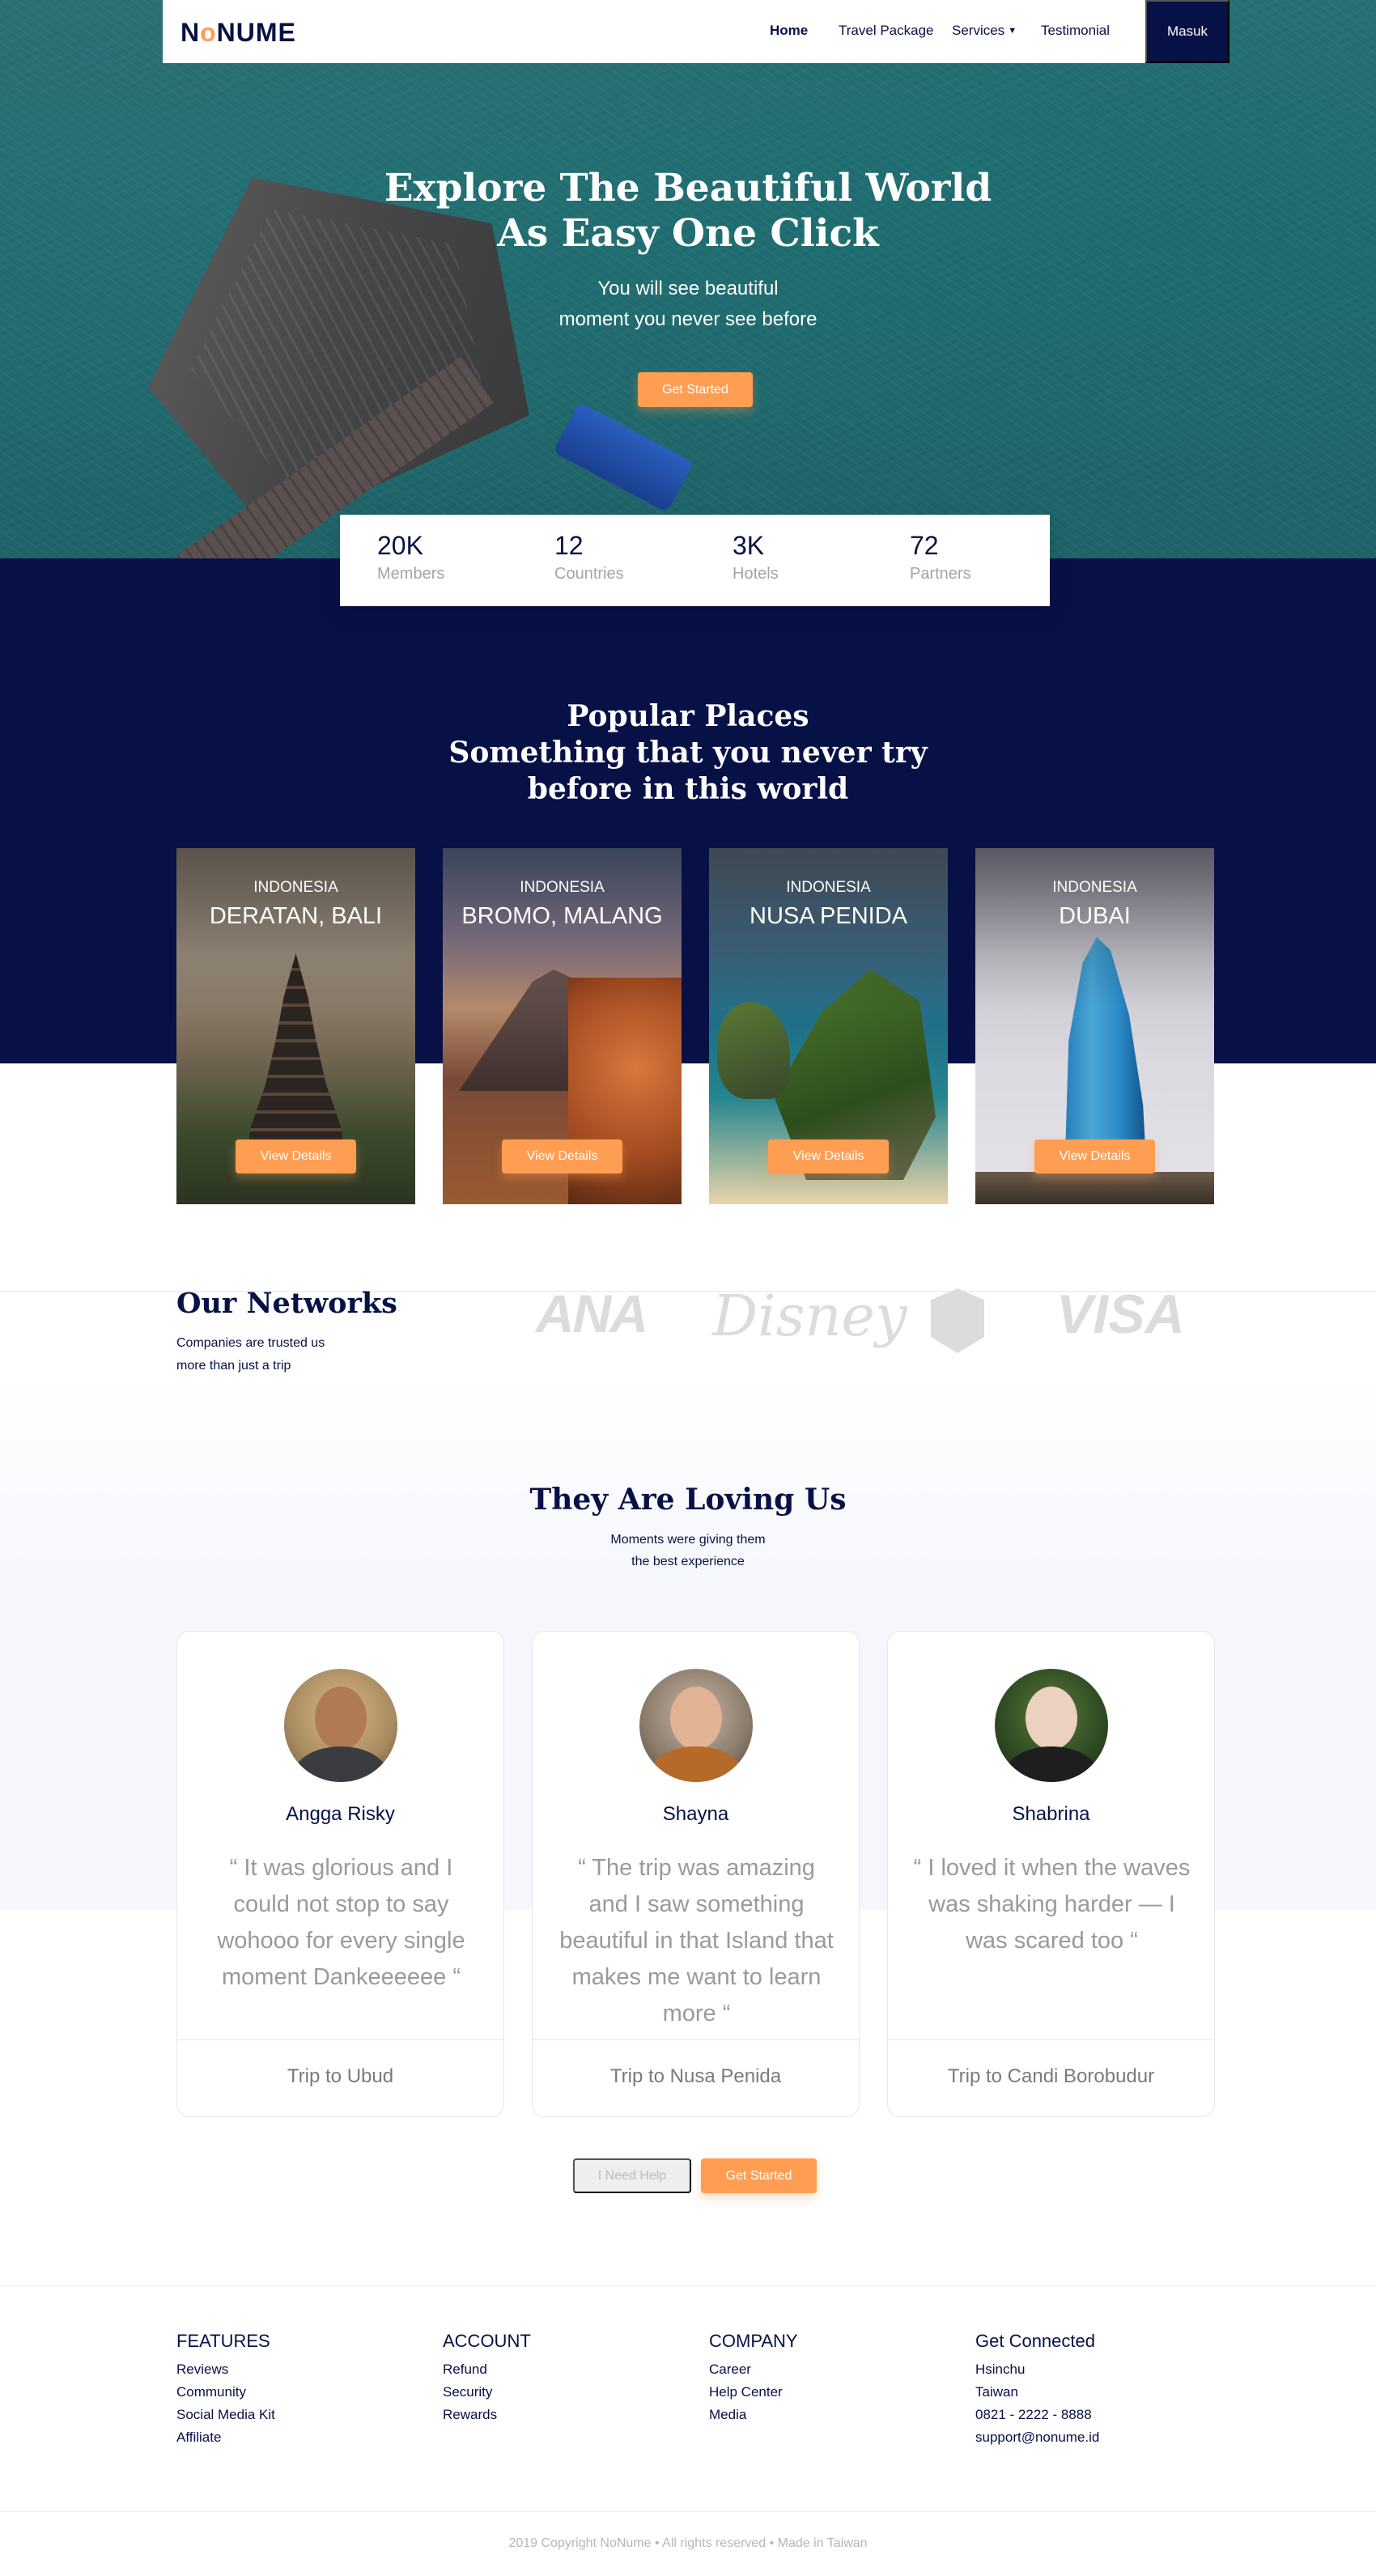  I want to click on testimonials-sub-line-2: the best experience, so click(688, 1561).